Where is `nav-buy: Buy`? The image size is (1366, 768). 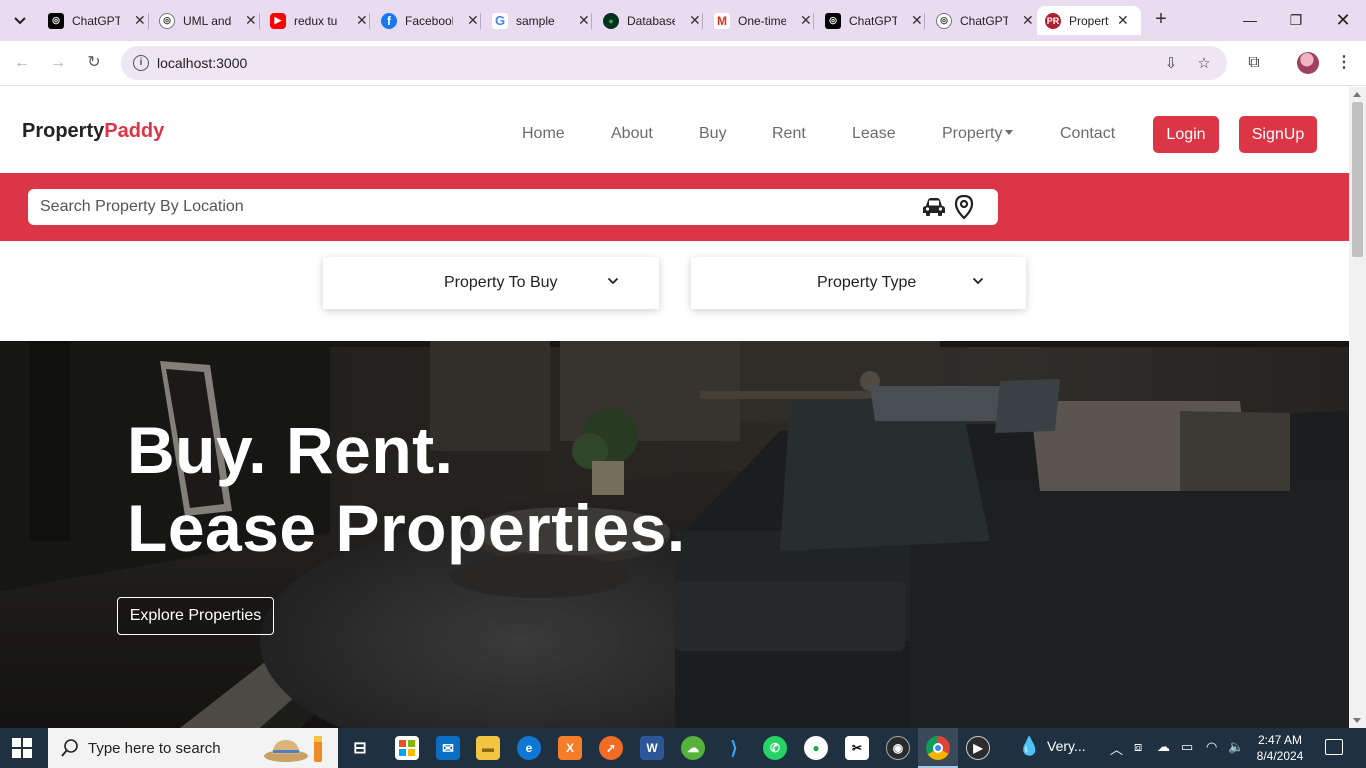
nav-buy: Buy is located at coordinates (713, 134).